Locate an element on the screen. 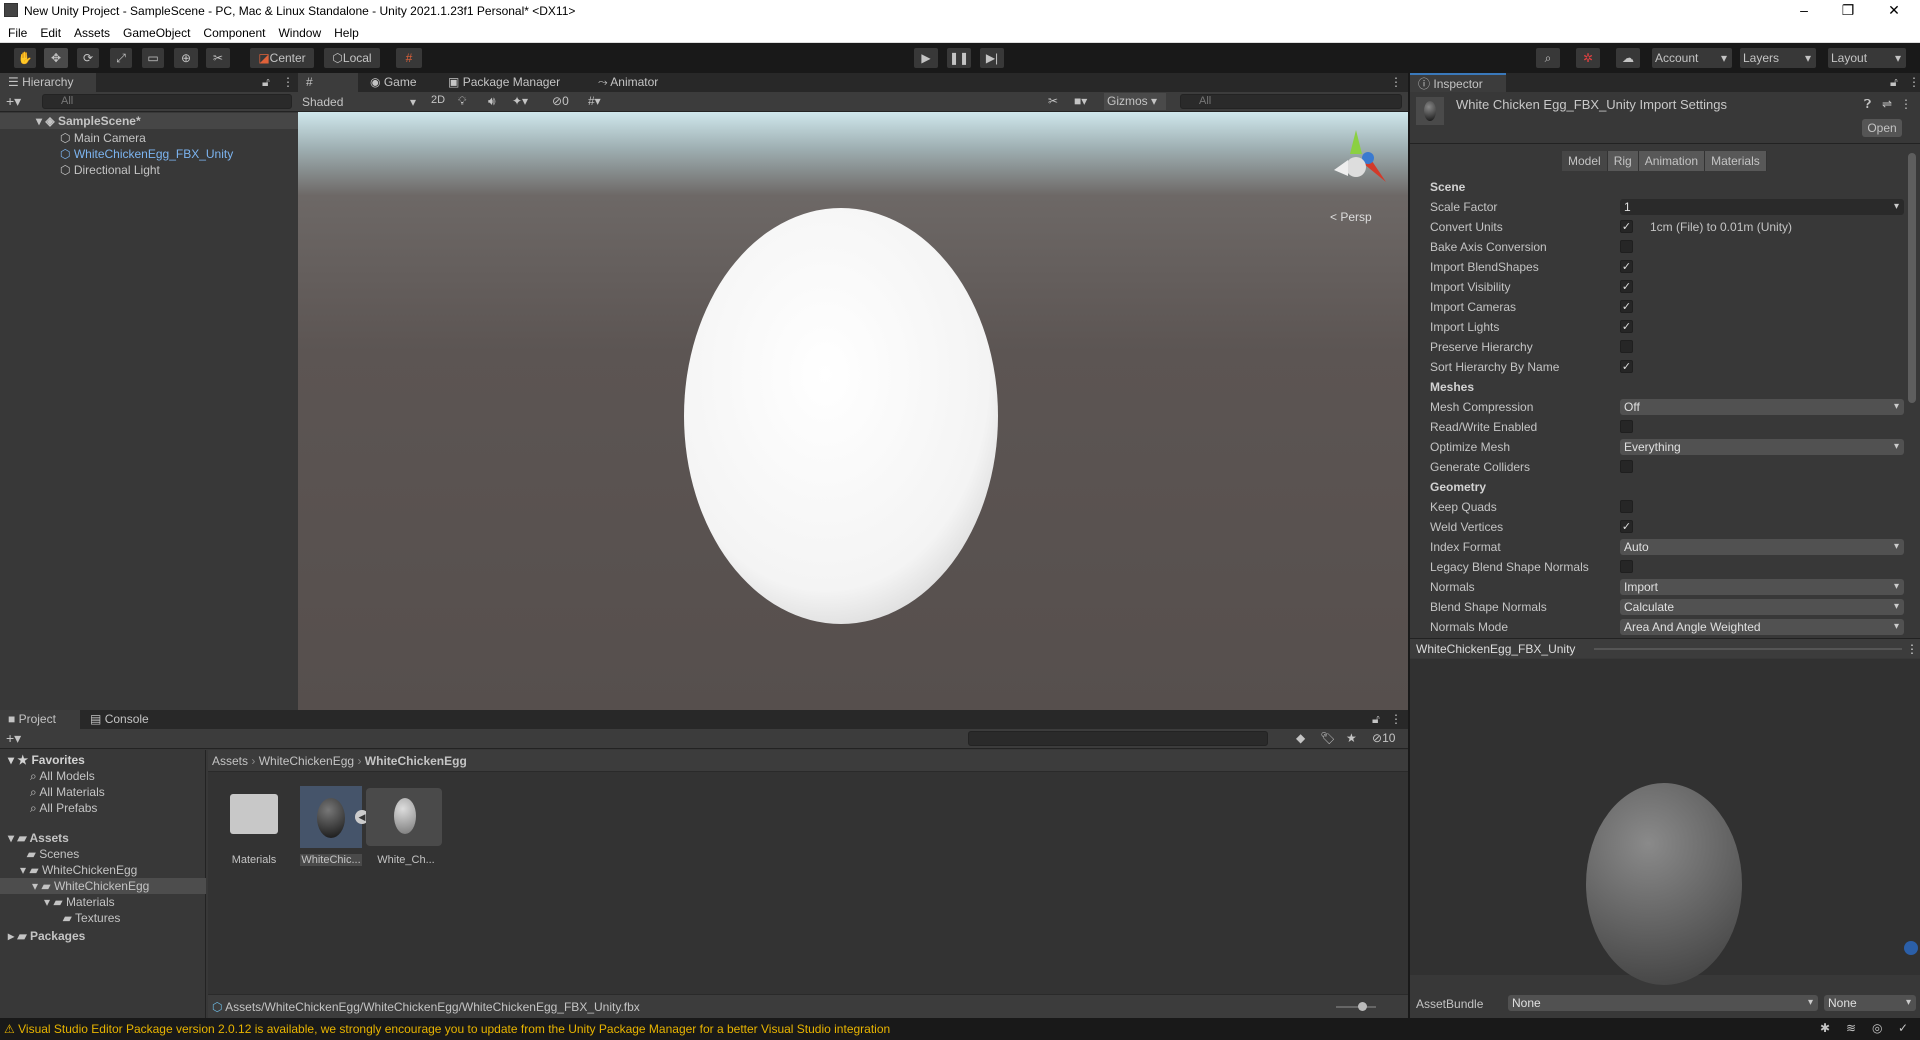  perspective-label: < Persp is located at coordinates (1351, 217).